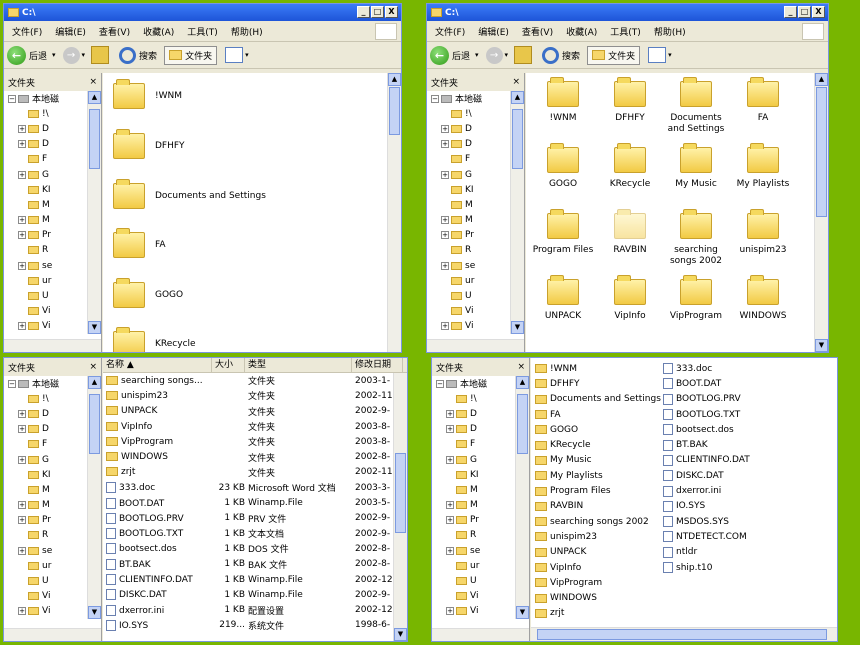 The image size is (860, 645). Describe the element at coordinates (728, 399) in the screenshot. I see `list-item: BOOTLOG.PRV` at that location.